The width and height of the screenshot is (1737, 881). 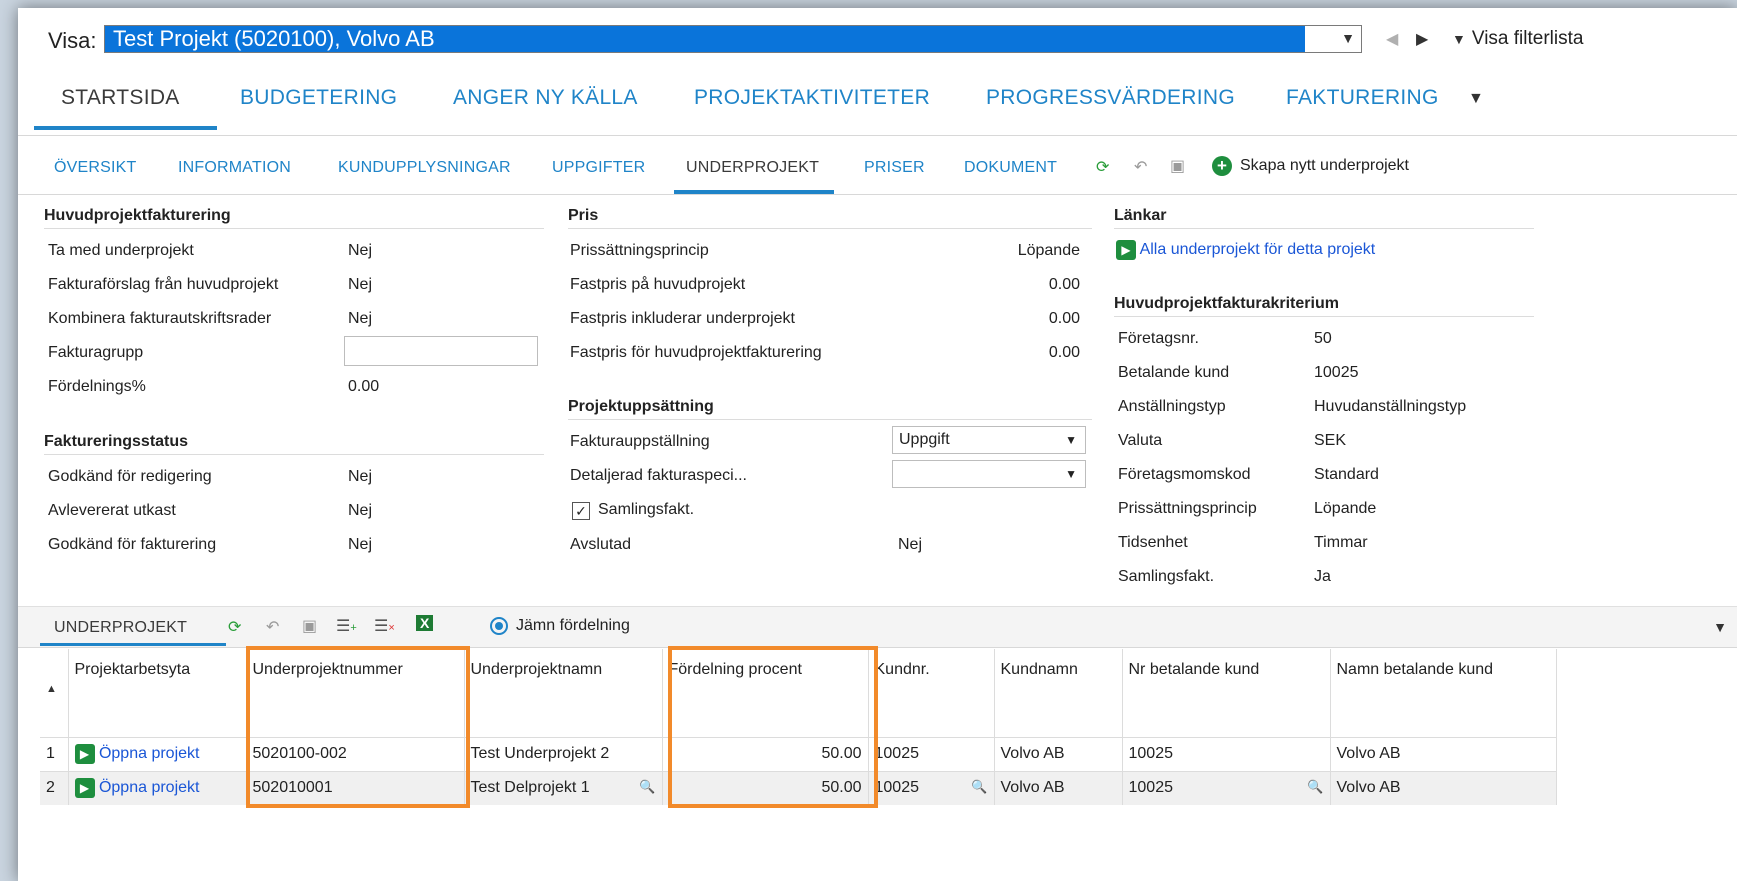 I want to click on active-grid-tab-indicator, so click(x=133, y=644).